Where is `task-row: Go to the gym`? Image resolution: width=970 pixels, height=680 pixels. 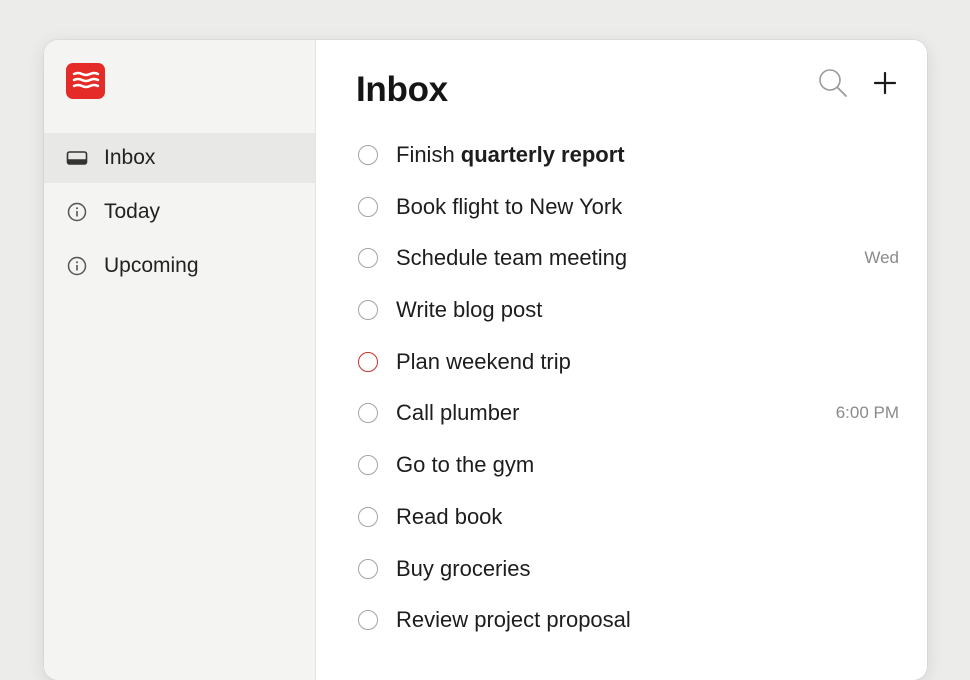 task-row: Go to the gym is located at coordinates (621, 467).